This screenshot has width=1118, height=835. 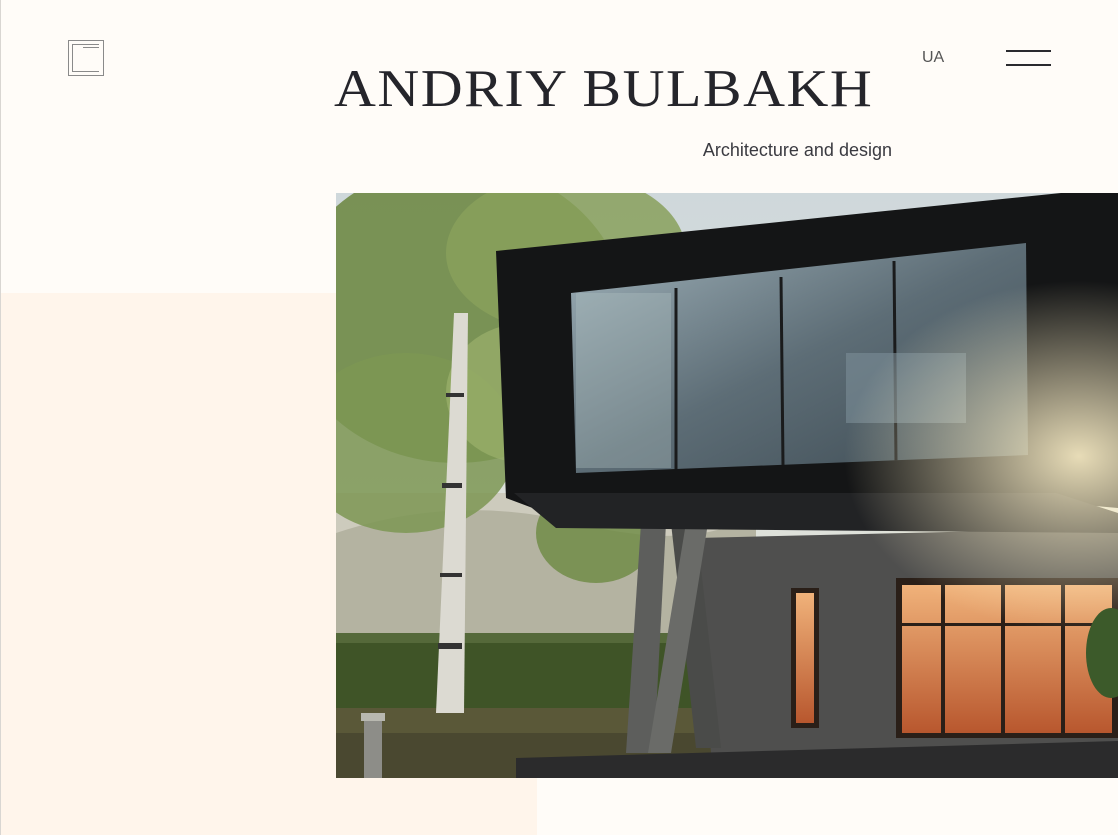 I want to click on brand-tagline: Architecture and design, so click(x=797, y=150).